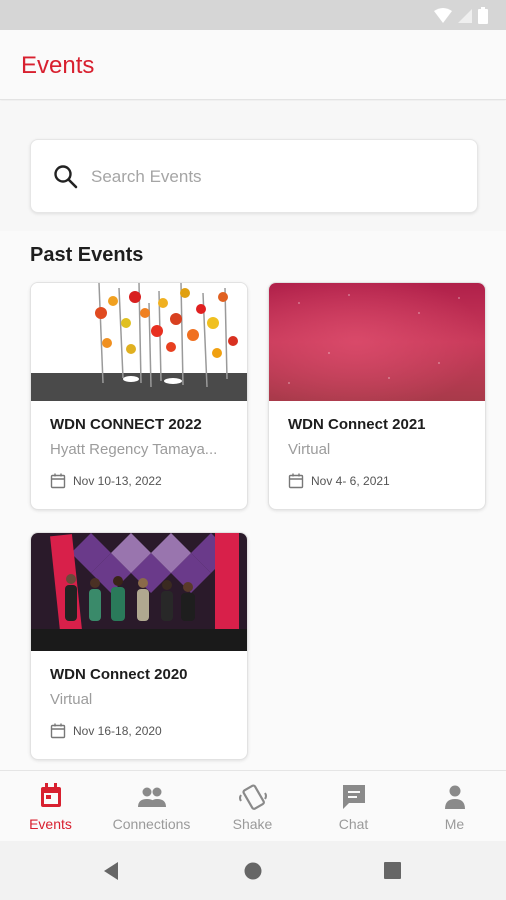 This screenshot has width=506, height=900. What do you see at coordinates (377, 342) in the screenshot?
I see `event-image-2021` at bounding box center [377, 342].